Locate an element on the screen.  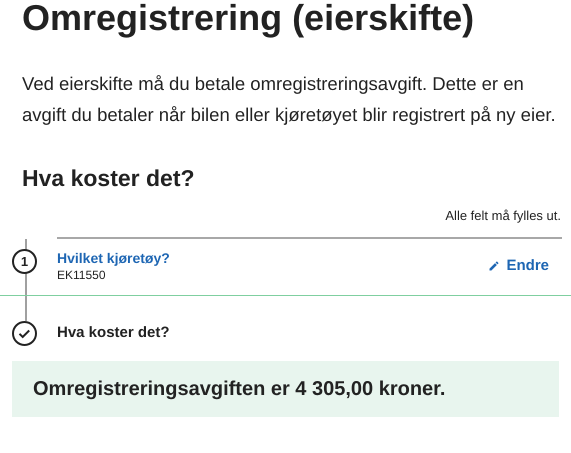
step-link: Hvilket kjøretøy? is located at coordinates (113, 258).